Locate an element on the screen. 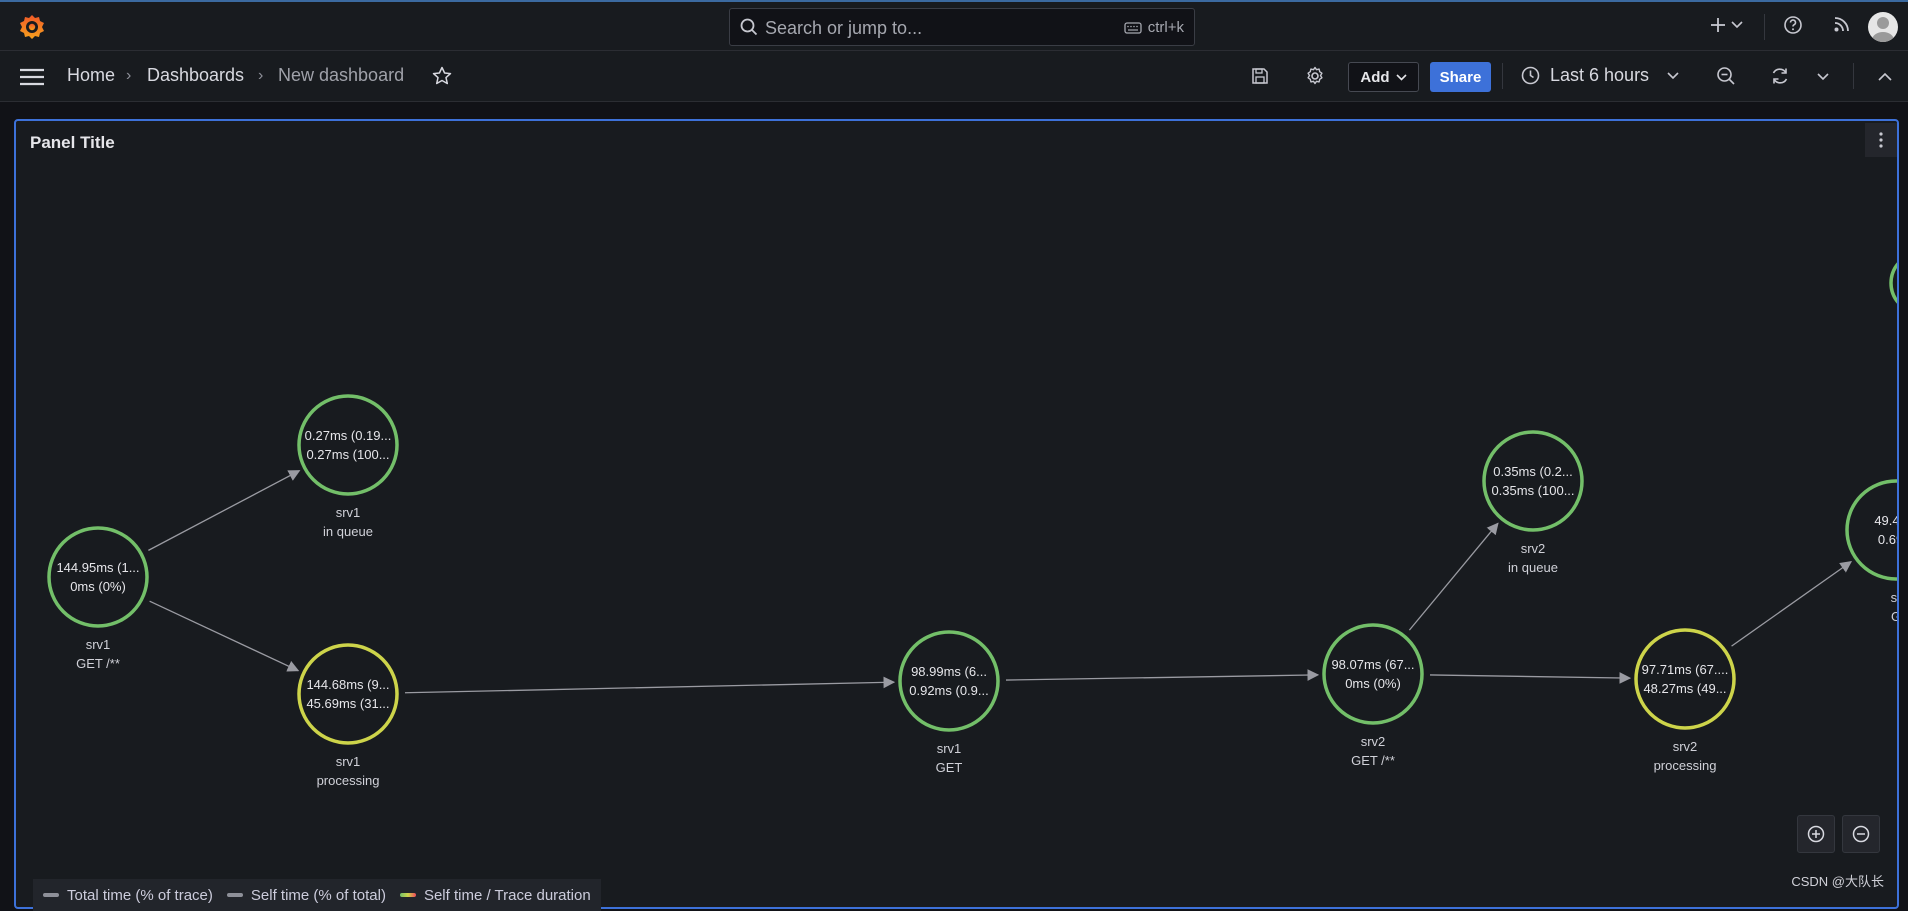  graph-node: 98.99ms (6... 0.92ms (0.9... srv1 GET is located at coordinates (949, 702).